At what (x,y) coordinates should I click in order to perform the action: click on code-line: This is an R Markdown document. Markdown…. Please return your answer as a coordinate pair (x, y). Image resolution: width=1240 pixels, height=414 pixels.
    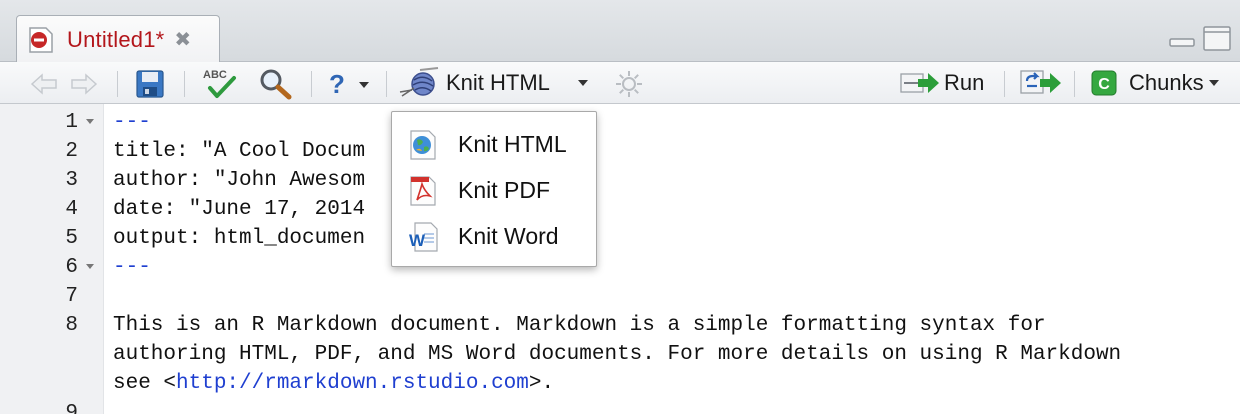
    Looking at the image, I should click on (579, 325).